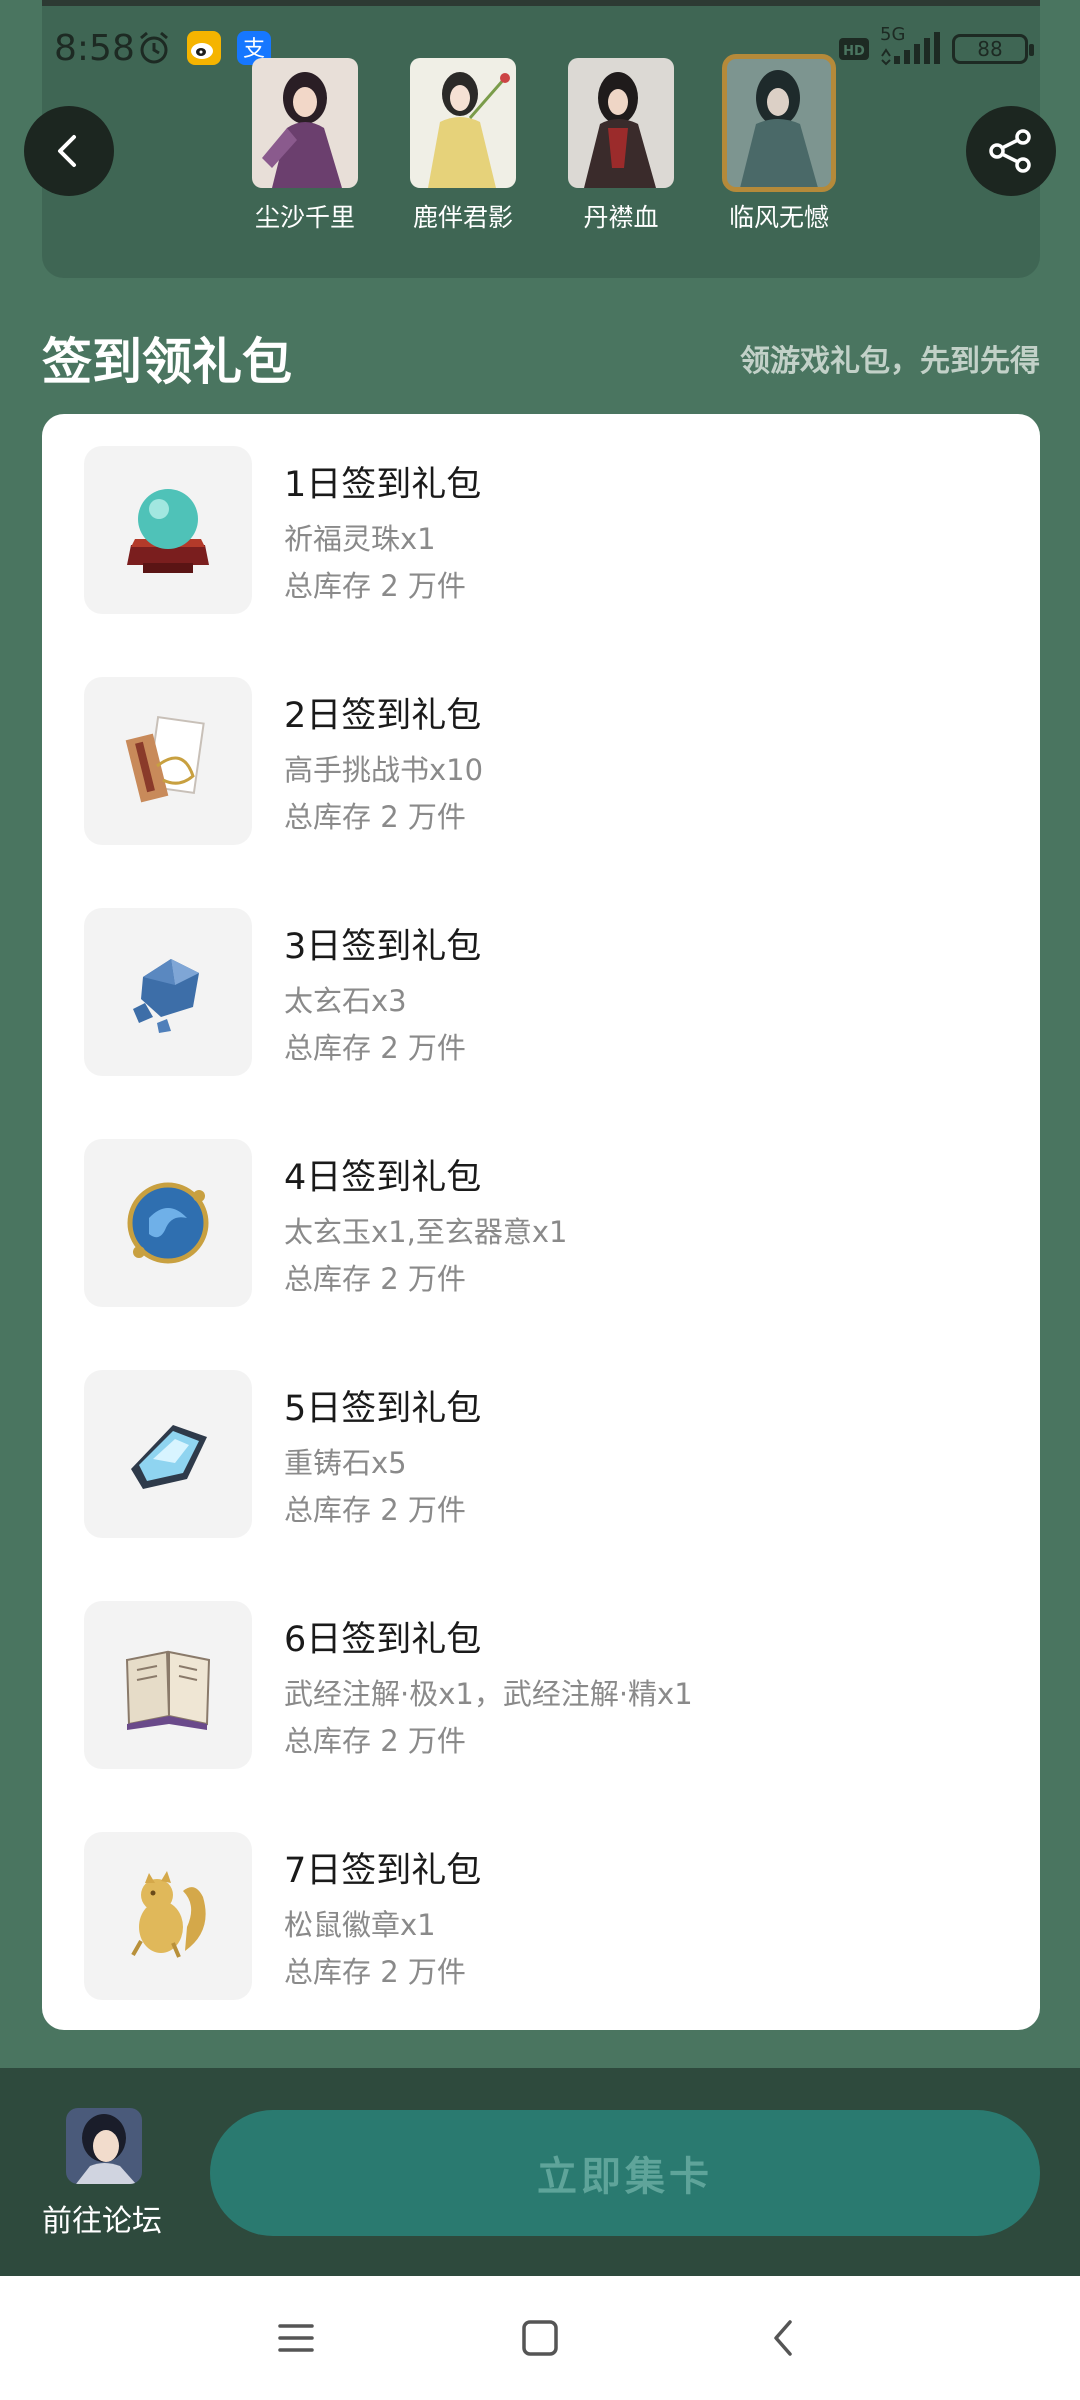 The width and height of the screenshot is (1080, 2400). Describe the element at coordinates (426, 1232) in the screenshot. I see `gift-contents: 太玄玉x1,至玄器意x1` at that location.